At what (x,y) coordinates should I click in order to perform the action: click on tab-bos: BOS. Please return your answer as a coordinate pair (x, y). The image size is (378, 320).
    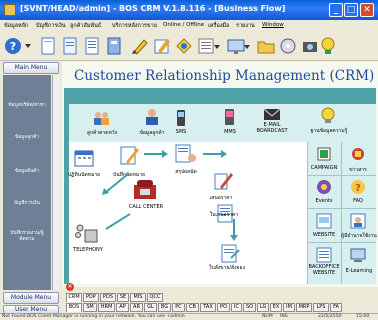
    Looking at the image, I should click on (74, 307).